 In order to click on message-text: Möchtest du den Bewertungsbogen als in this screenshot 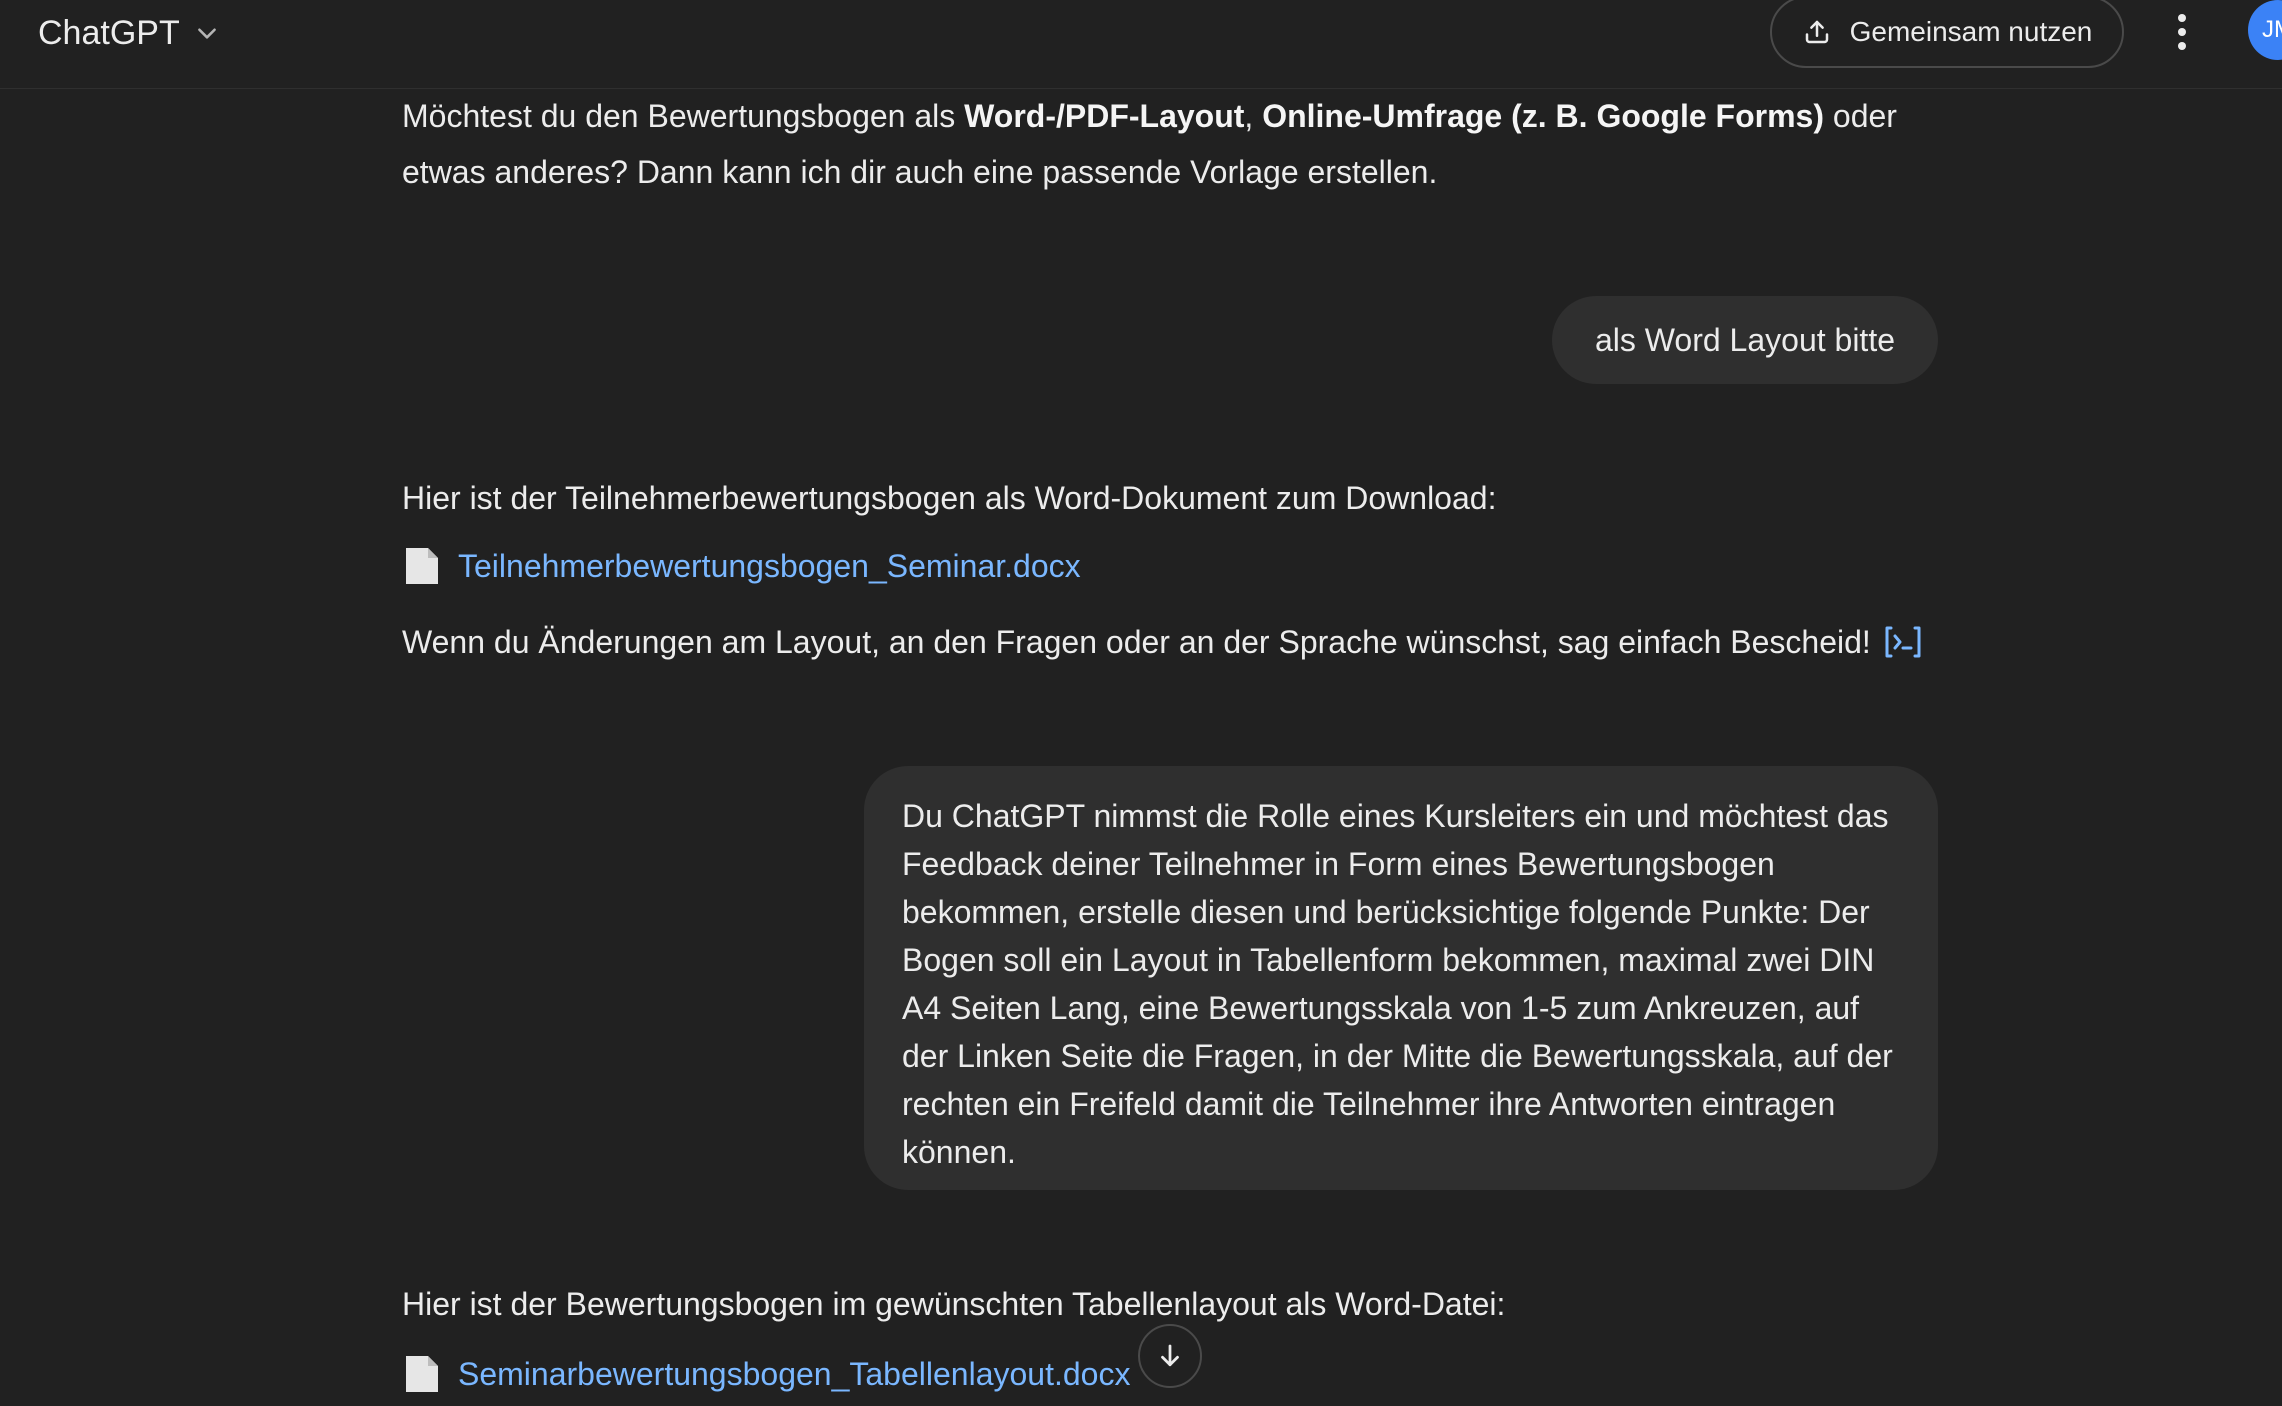, I will do `click(683, 116)`.